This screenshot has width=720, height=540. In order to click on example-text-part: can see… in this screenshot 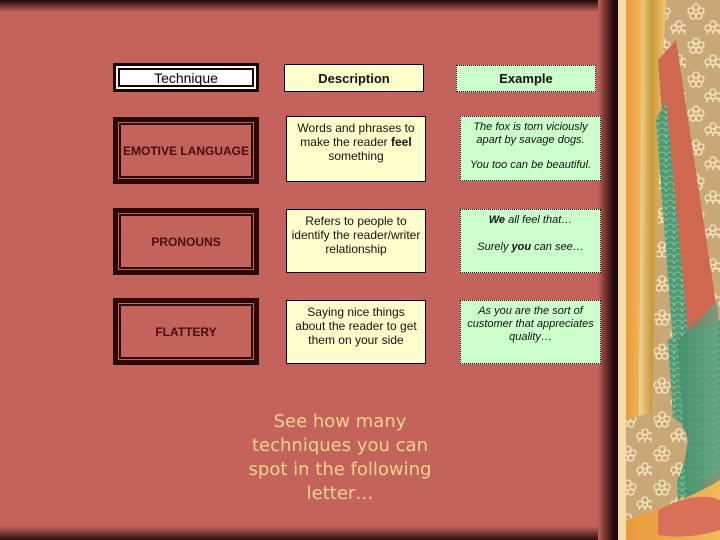, I will do `click(557, 247)`.